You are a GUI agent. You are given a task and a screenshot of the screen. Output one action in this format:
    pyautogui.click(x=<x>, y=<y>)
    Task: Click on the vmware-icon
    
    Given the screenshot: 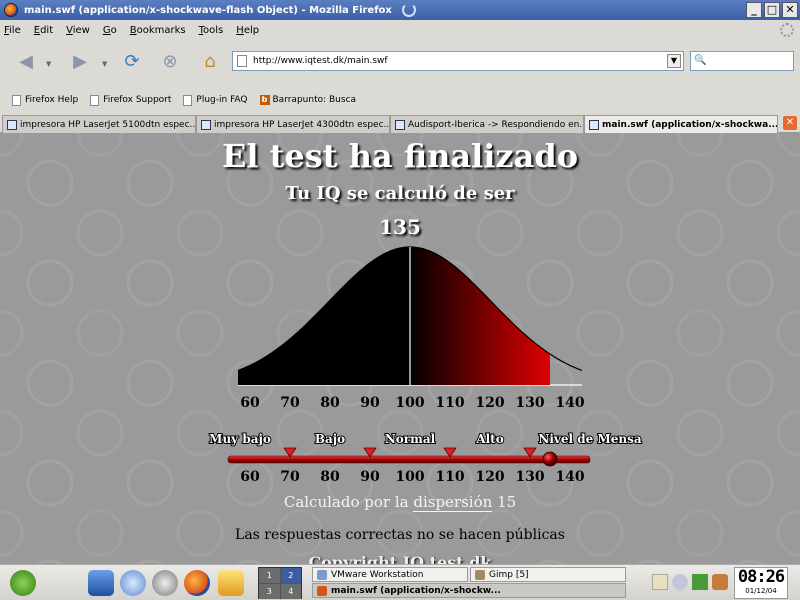 What is the action you would take?
    pyautogui.click(x=322, y=574)
    